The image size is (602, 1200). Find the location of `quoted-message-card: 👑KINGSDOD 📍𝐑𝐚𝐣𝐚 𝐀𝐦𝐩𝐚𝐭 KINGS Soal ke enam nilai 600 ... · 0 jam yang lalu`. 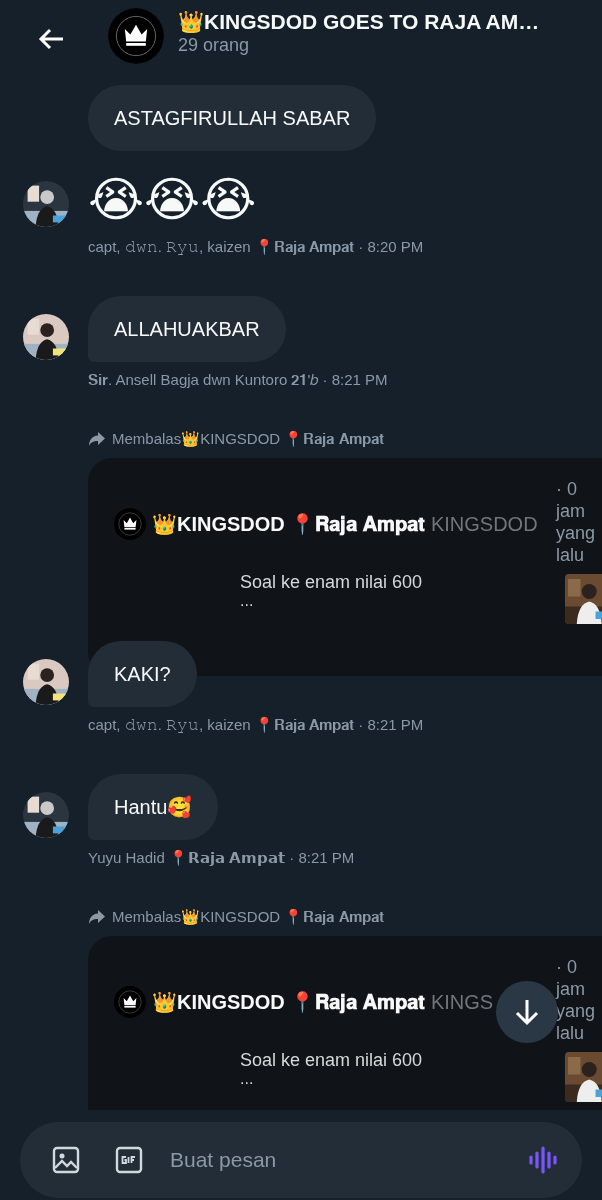

quoted-message-card: 👑KINGSDOD 📍𝐑𝐚𝐣𝐚 𝐀𝐦𝐩𝐚𝐭 KINGS Soal ke enam nilai 600 ... · 0 jam yang lalu is located at coordinates (345, 1023).